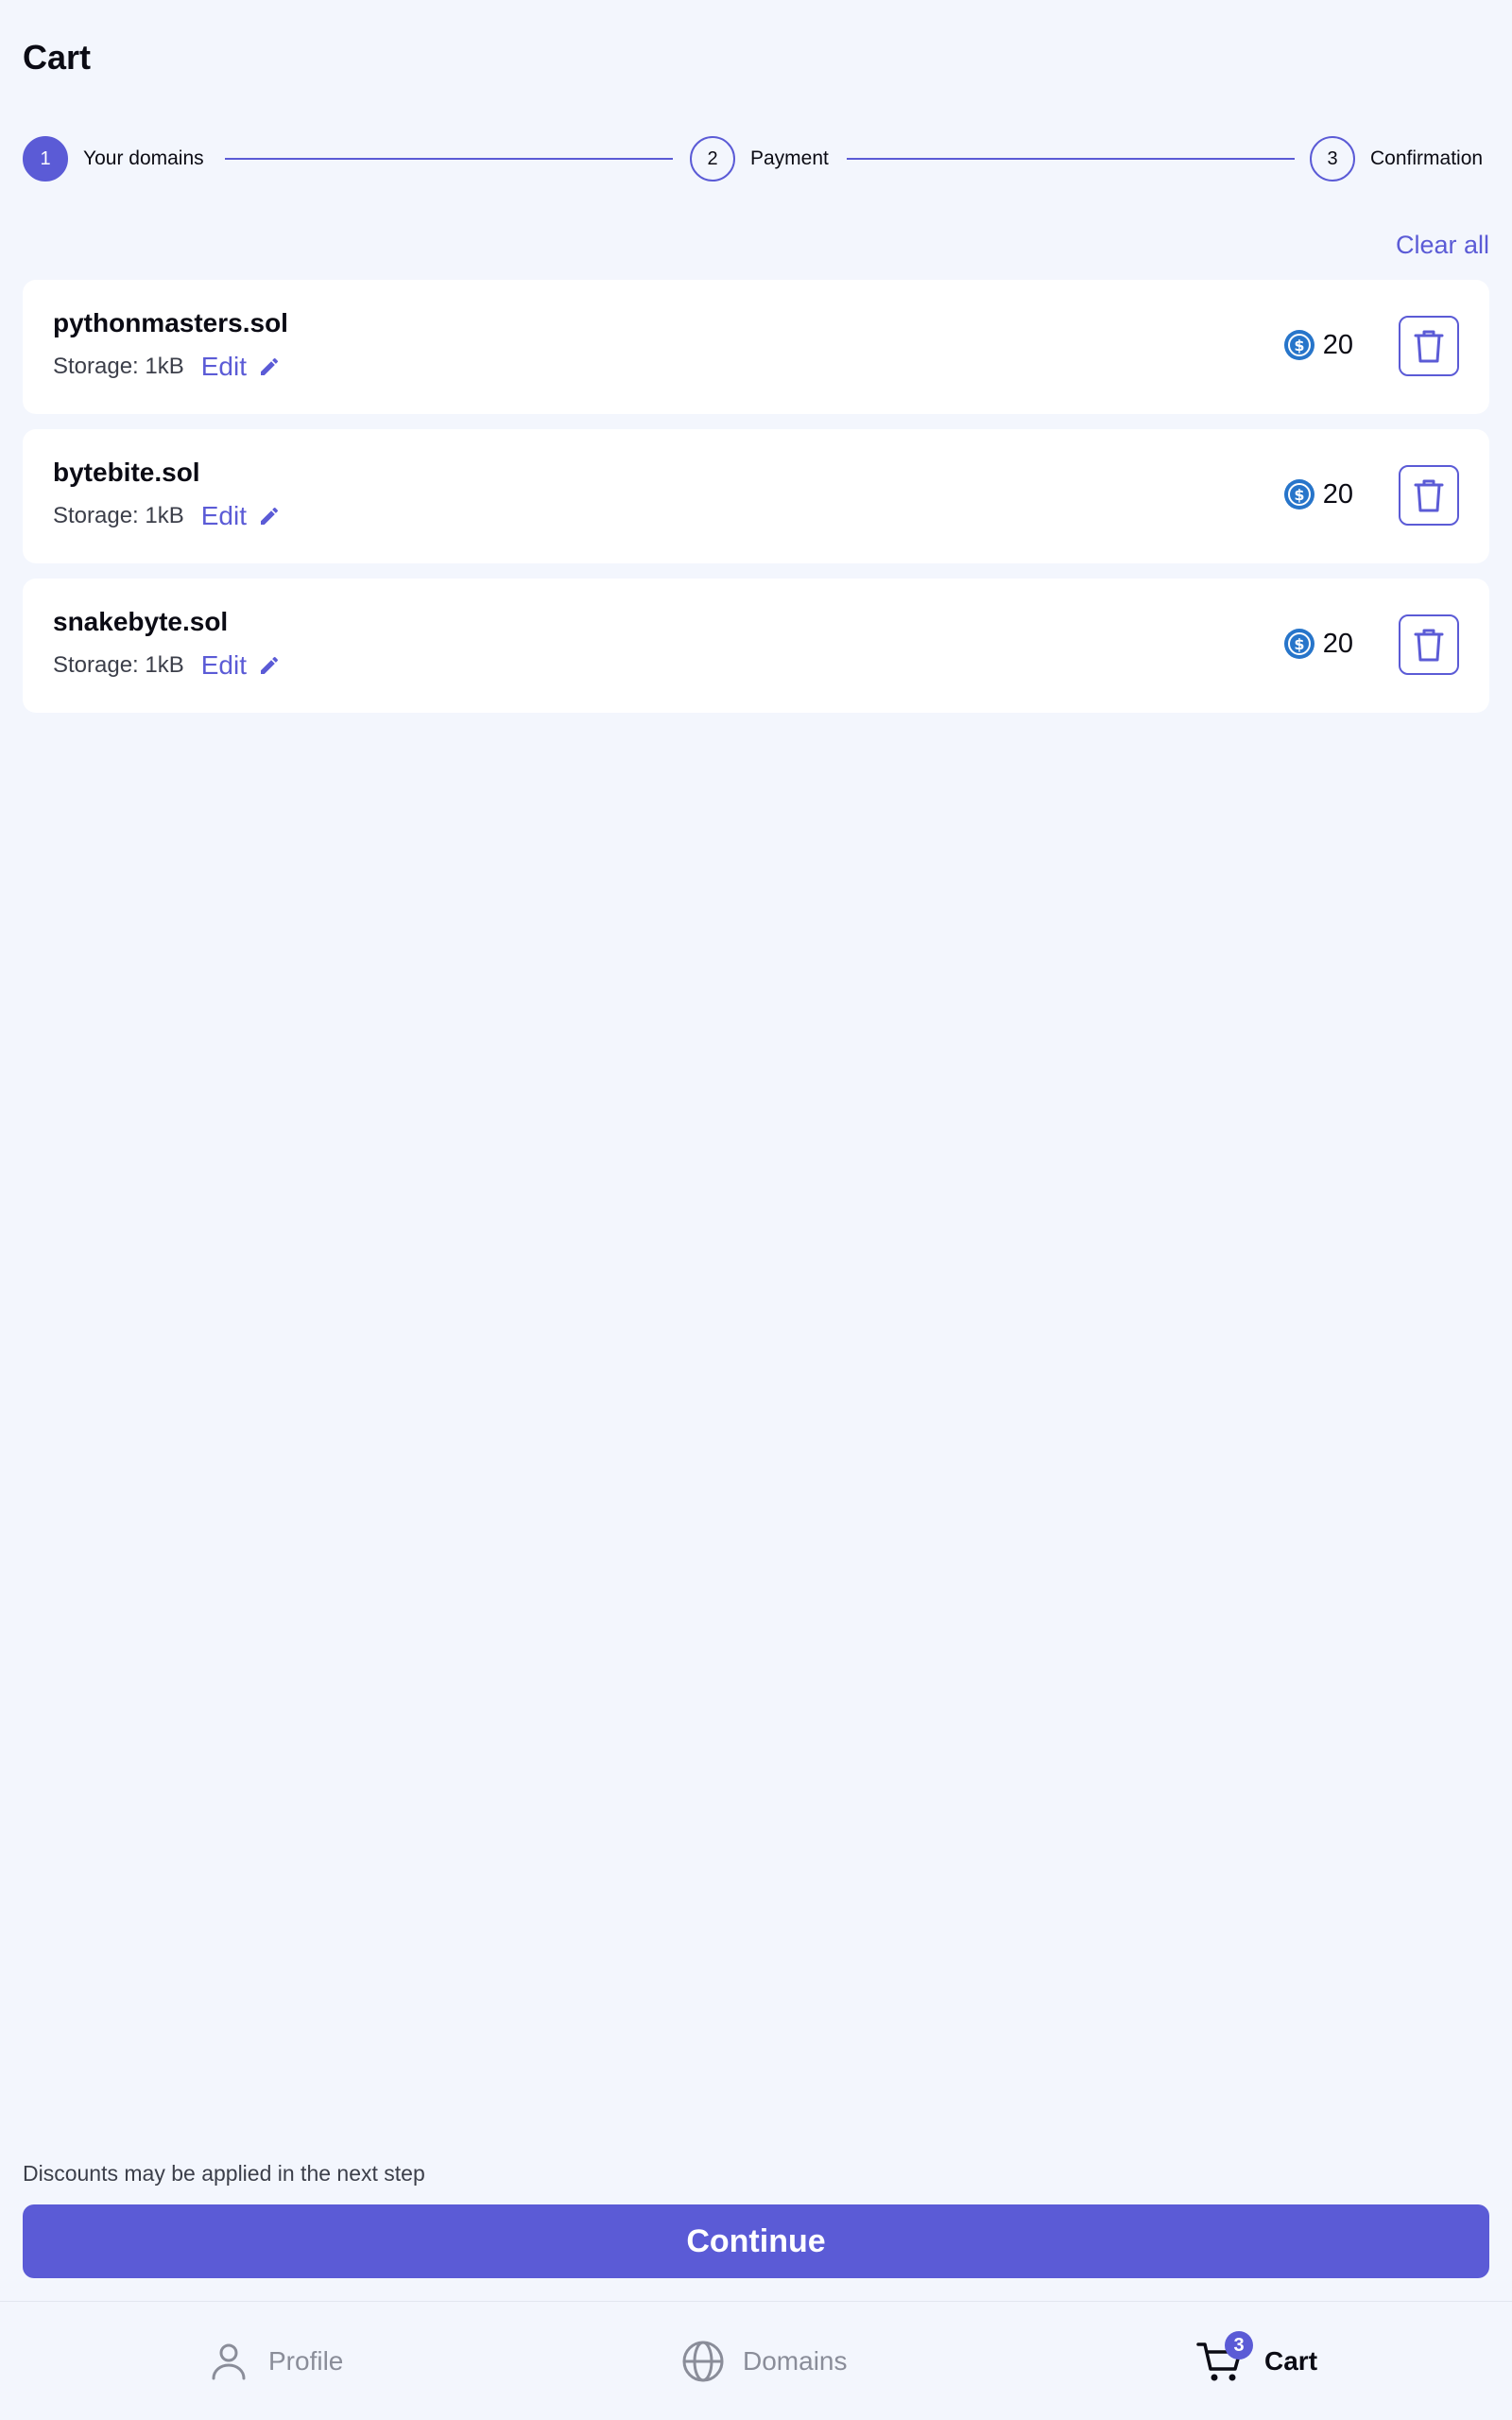 The image size is (1512, 2420). Describe the element at coordinates (1291, 2361) in the screenshot. I see `nav-label: Cart` at that location.